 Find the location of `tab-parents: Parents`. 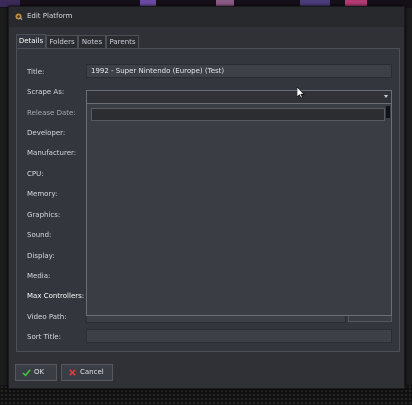

tab-parents: Parents is located at coordinates (122, 41).